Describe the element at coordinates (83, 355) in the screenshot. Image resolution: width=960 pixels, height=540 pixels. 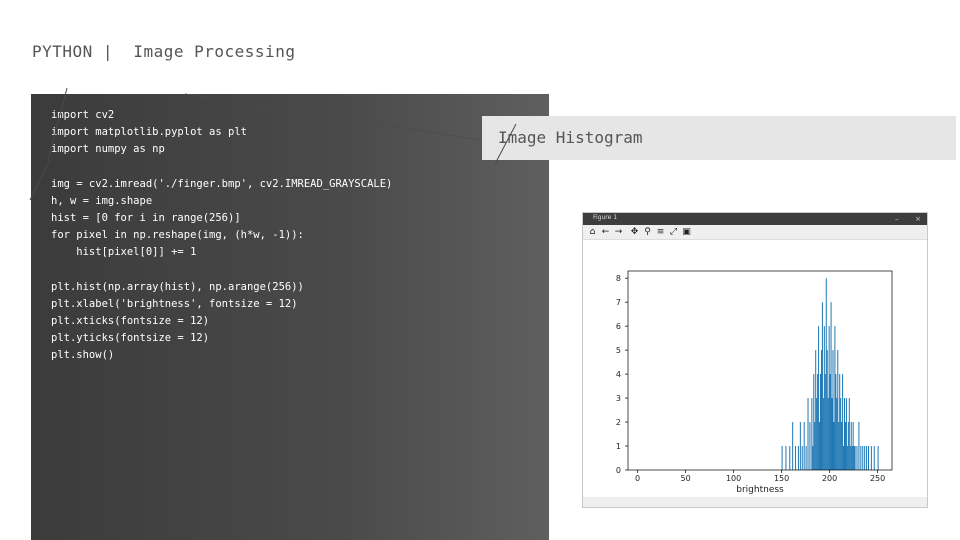
I see `code-line: plt.show()` at that location.